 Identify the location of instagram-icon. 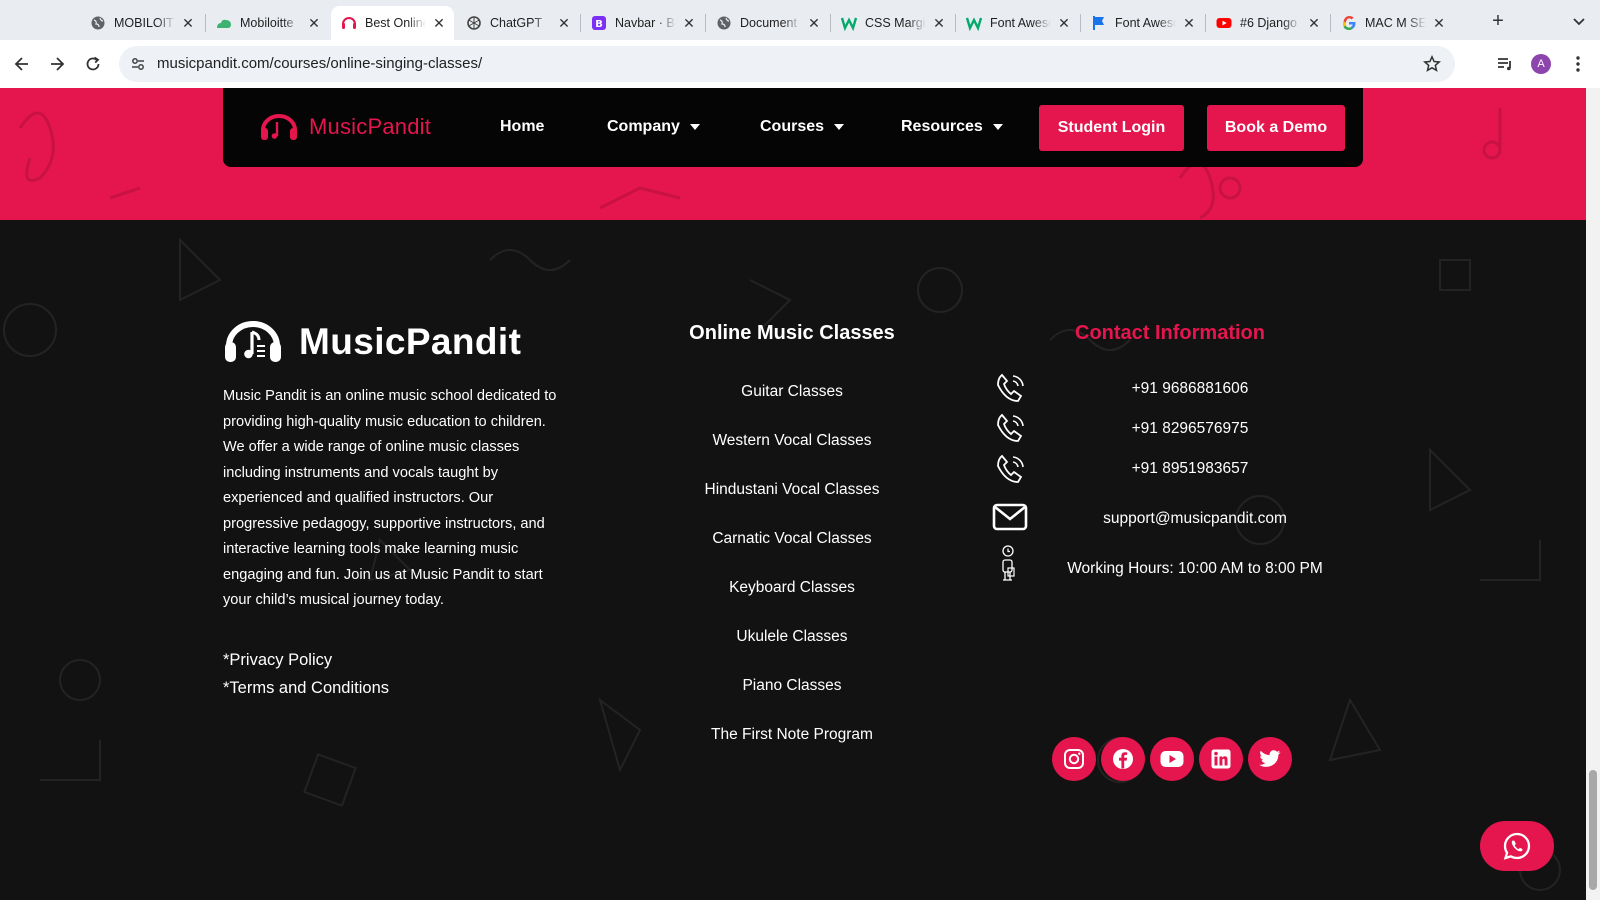
(1074, 759).